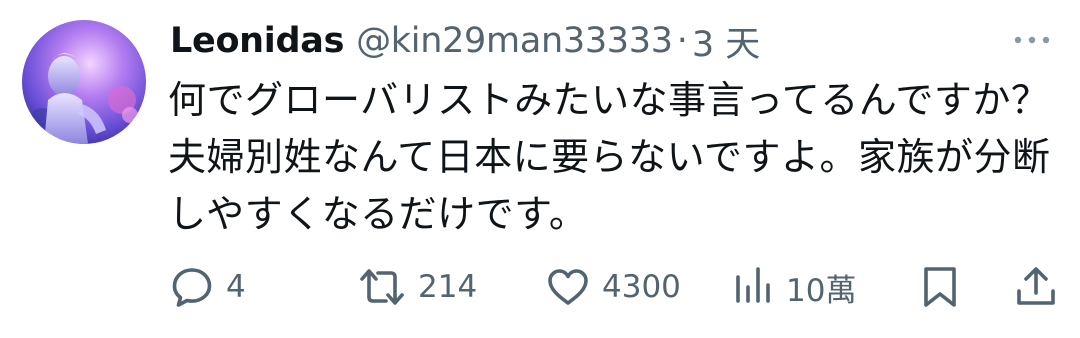 The height and width of the screenshot is (338, 1080). What do you see at coordinates (192, 287) in the screenshot?
I see `reply-icon` at bounding box center [192, 287].